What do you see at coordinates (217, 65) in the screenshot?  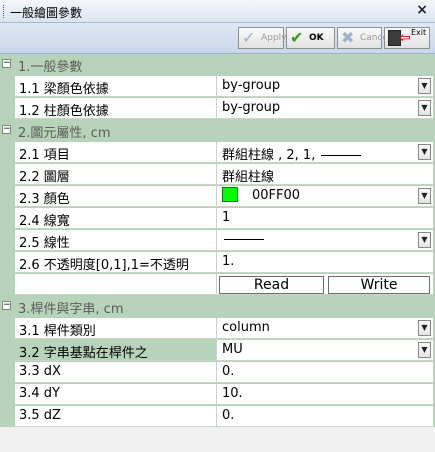 I see `section-header-general: − 1.一般參數` at bounding box center [217, 65].